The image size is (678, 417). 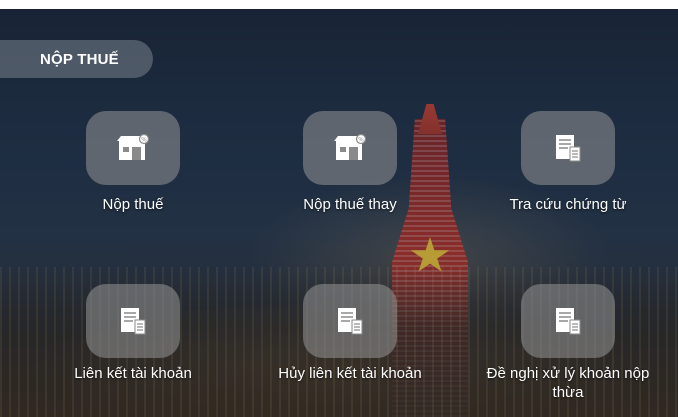 I want to click on tile-label: Liên kết tài khoản, so click(x=133, y=373).